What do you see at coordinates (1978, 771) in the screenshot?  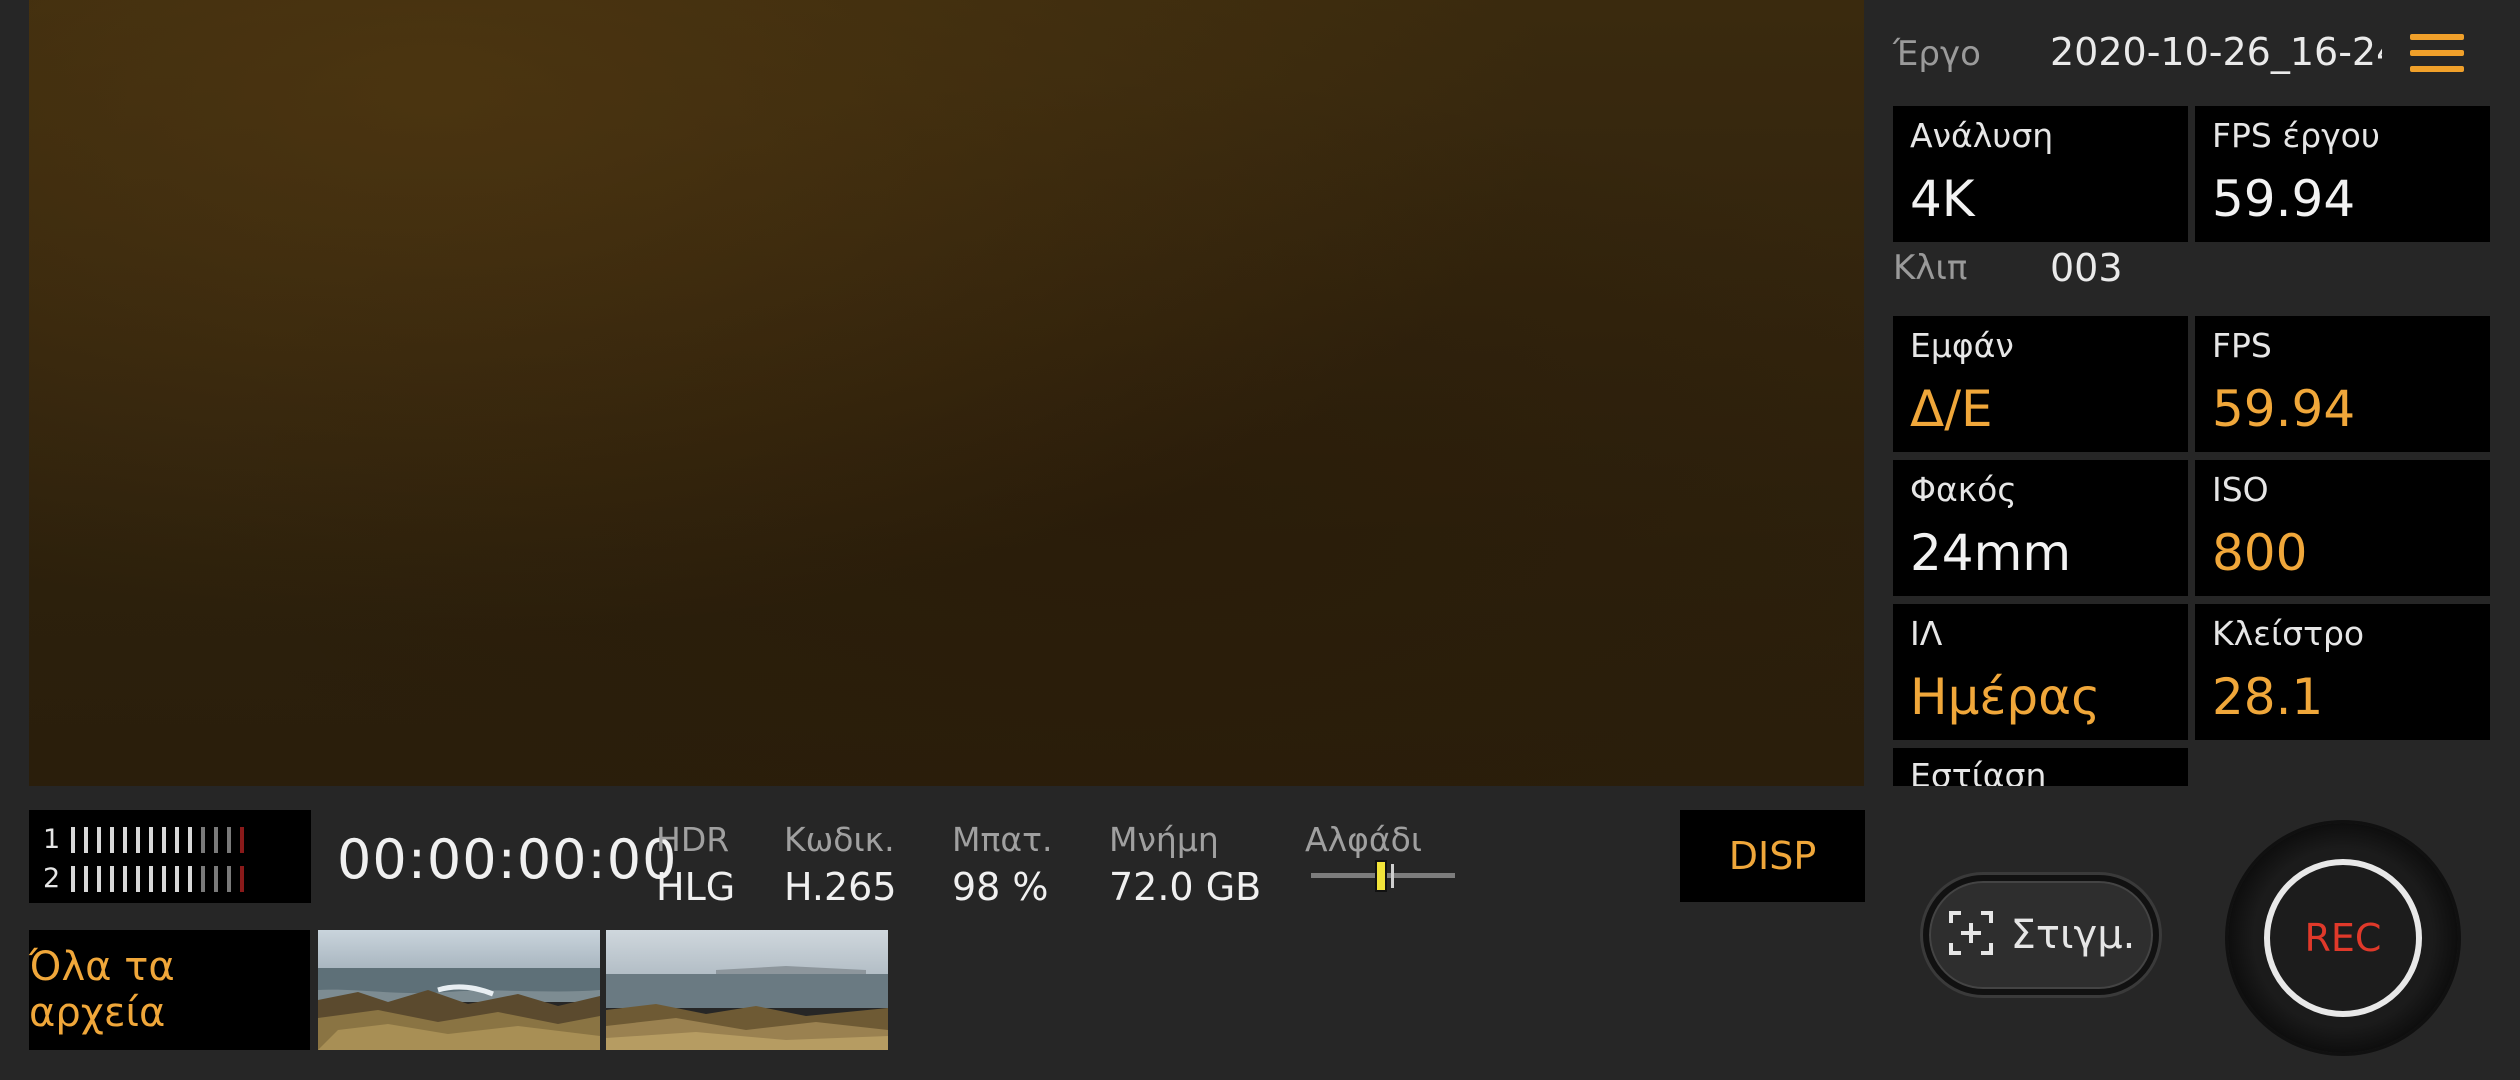 I see `focus-label: Εστίαση` at bounding box center [1978, 771].